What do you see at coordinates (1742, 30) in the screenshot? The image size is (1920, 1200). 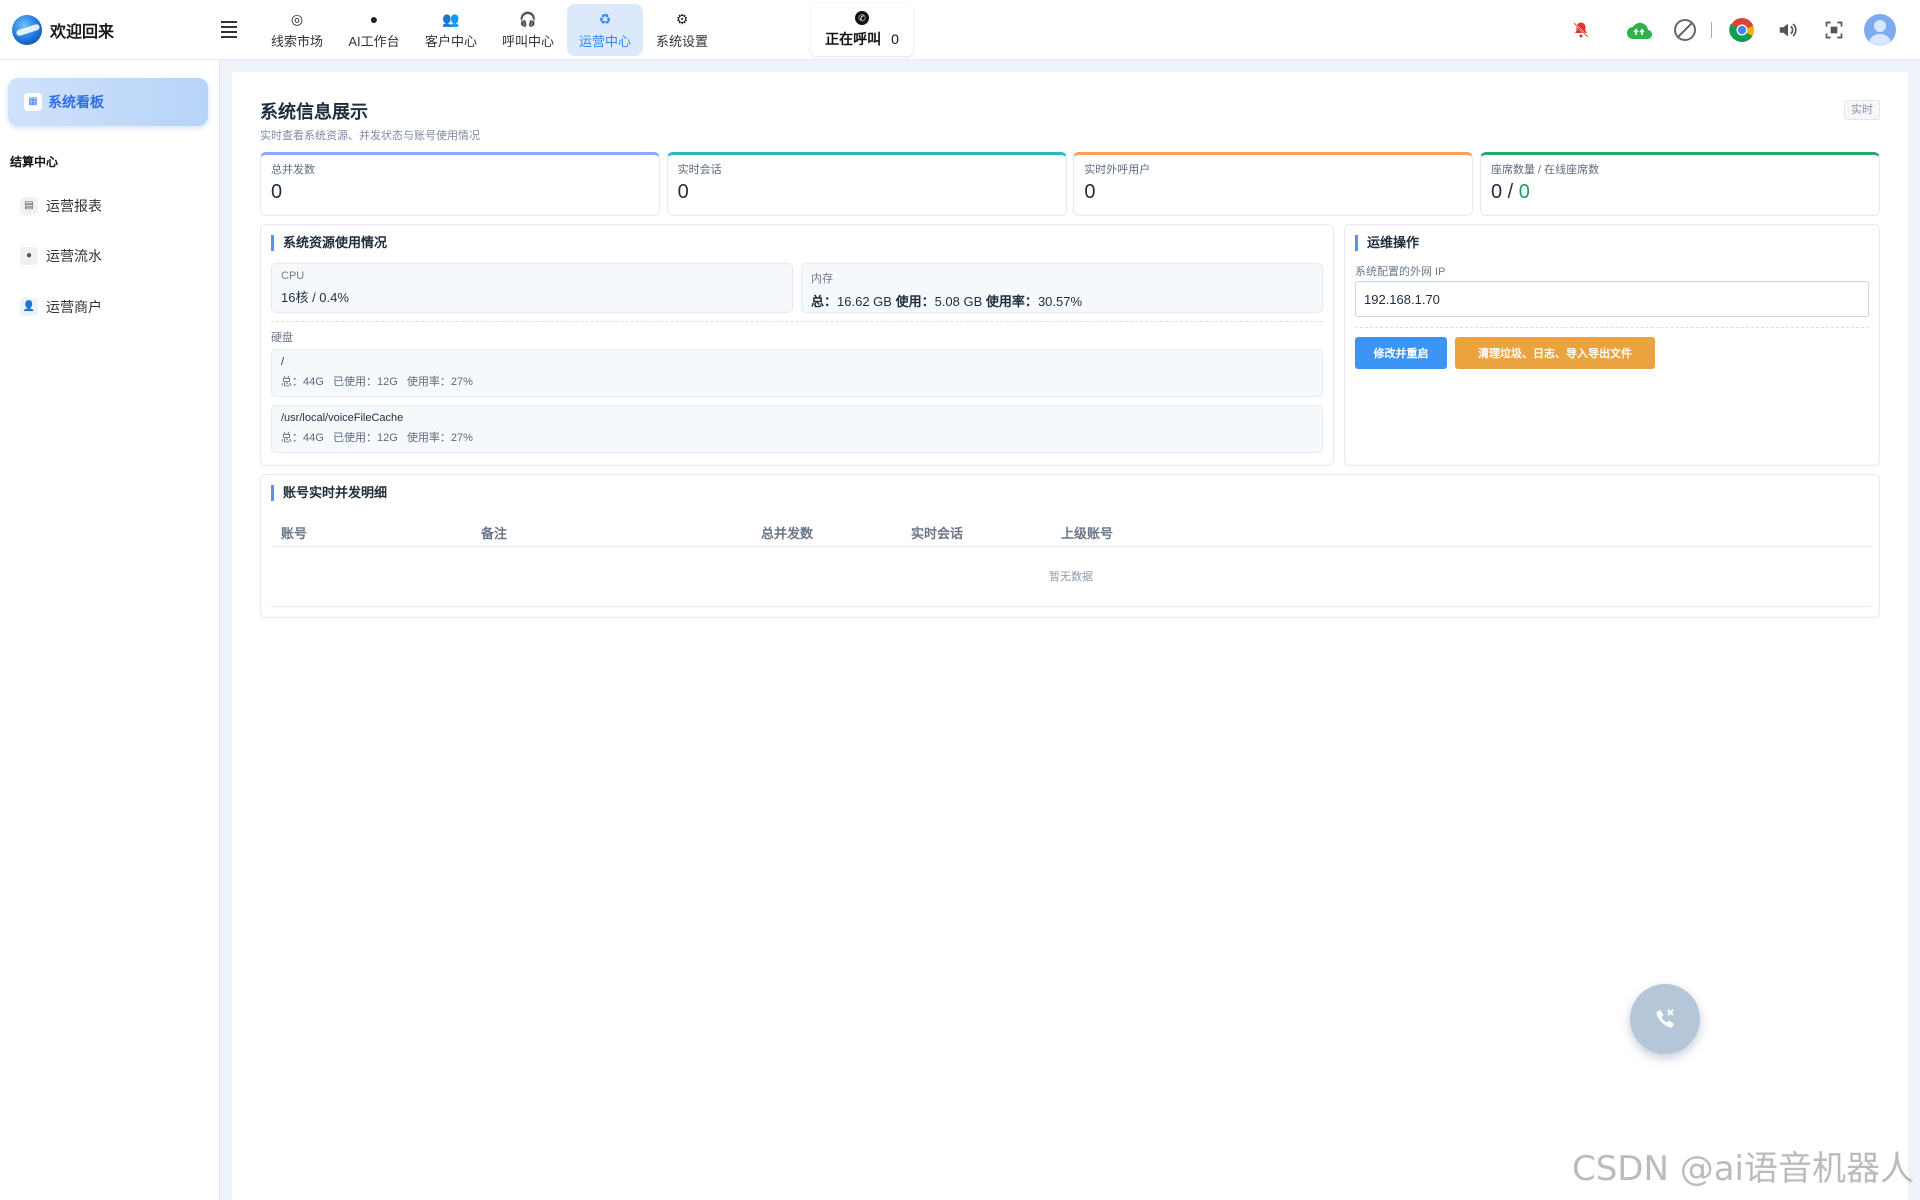 I see `chrome-icon` at bounding box center [1742, 30].